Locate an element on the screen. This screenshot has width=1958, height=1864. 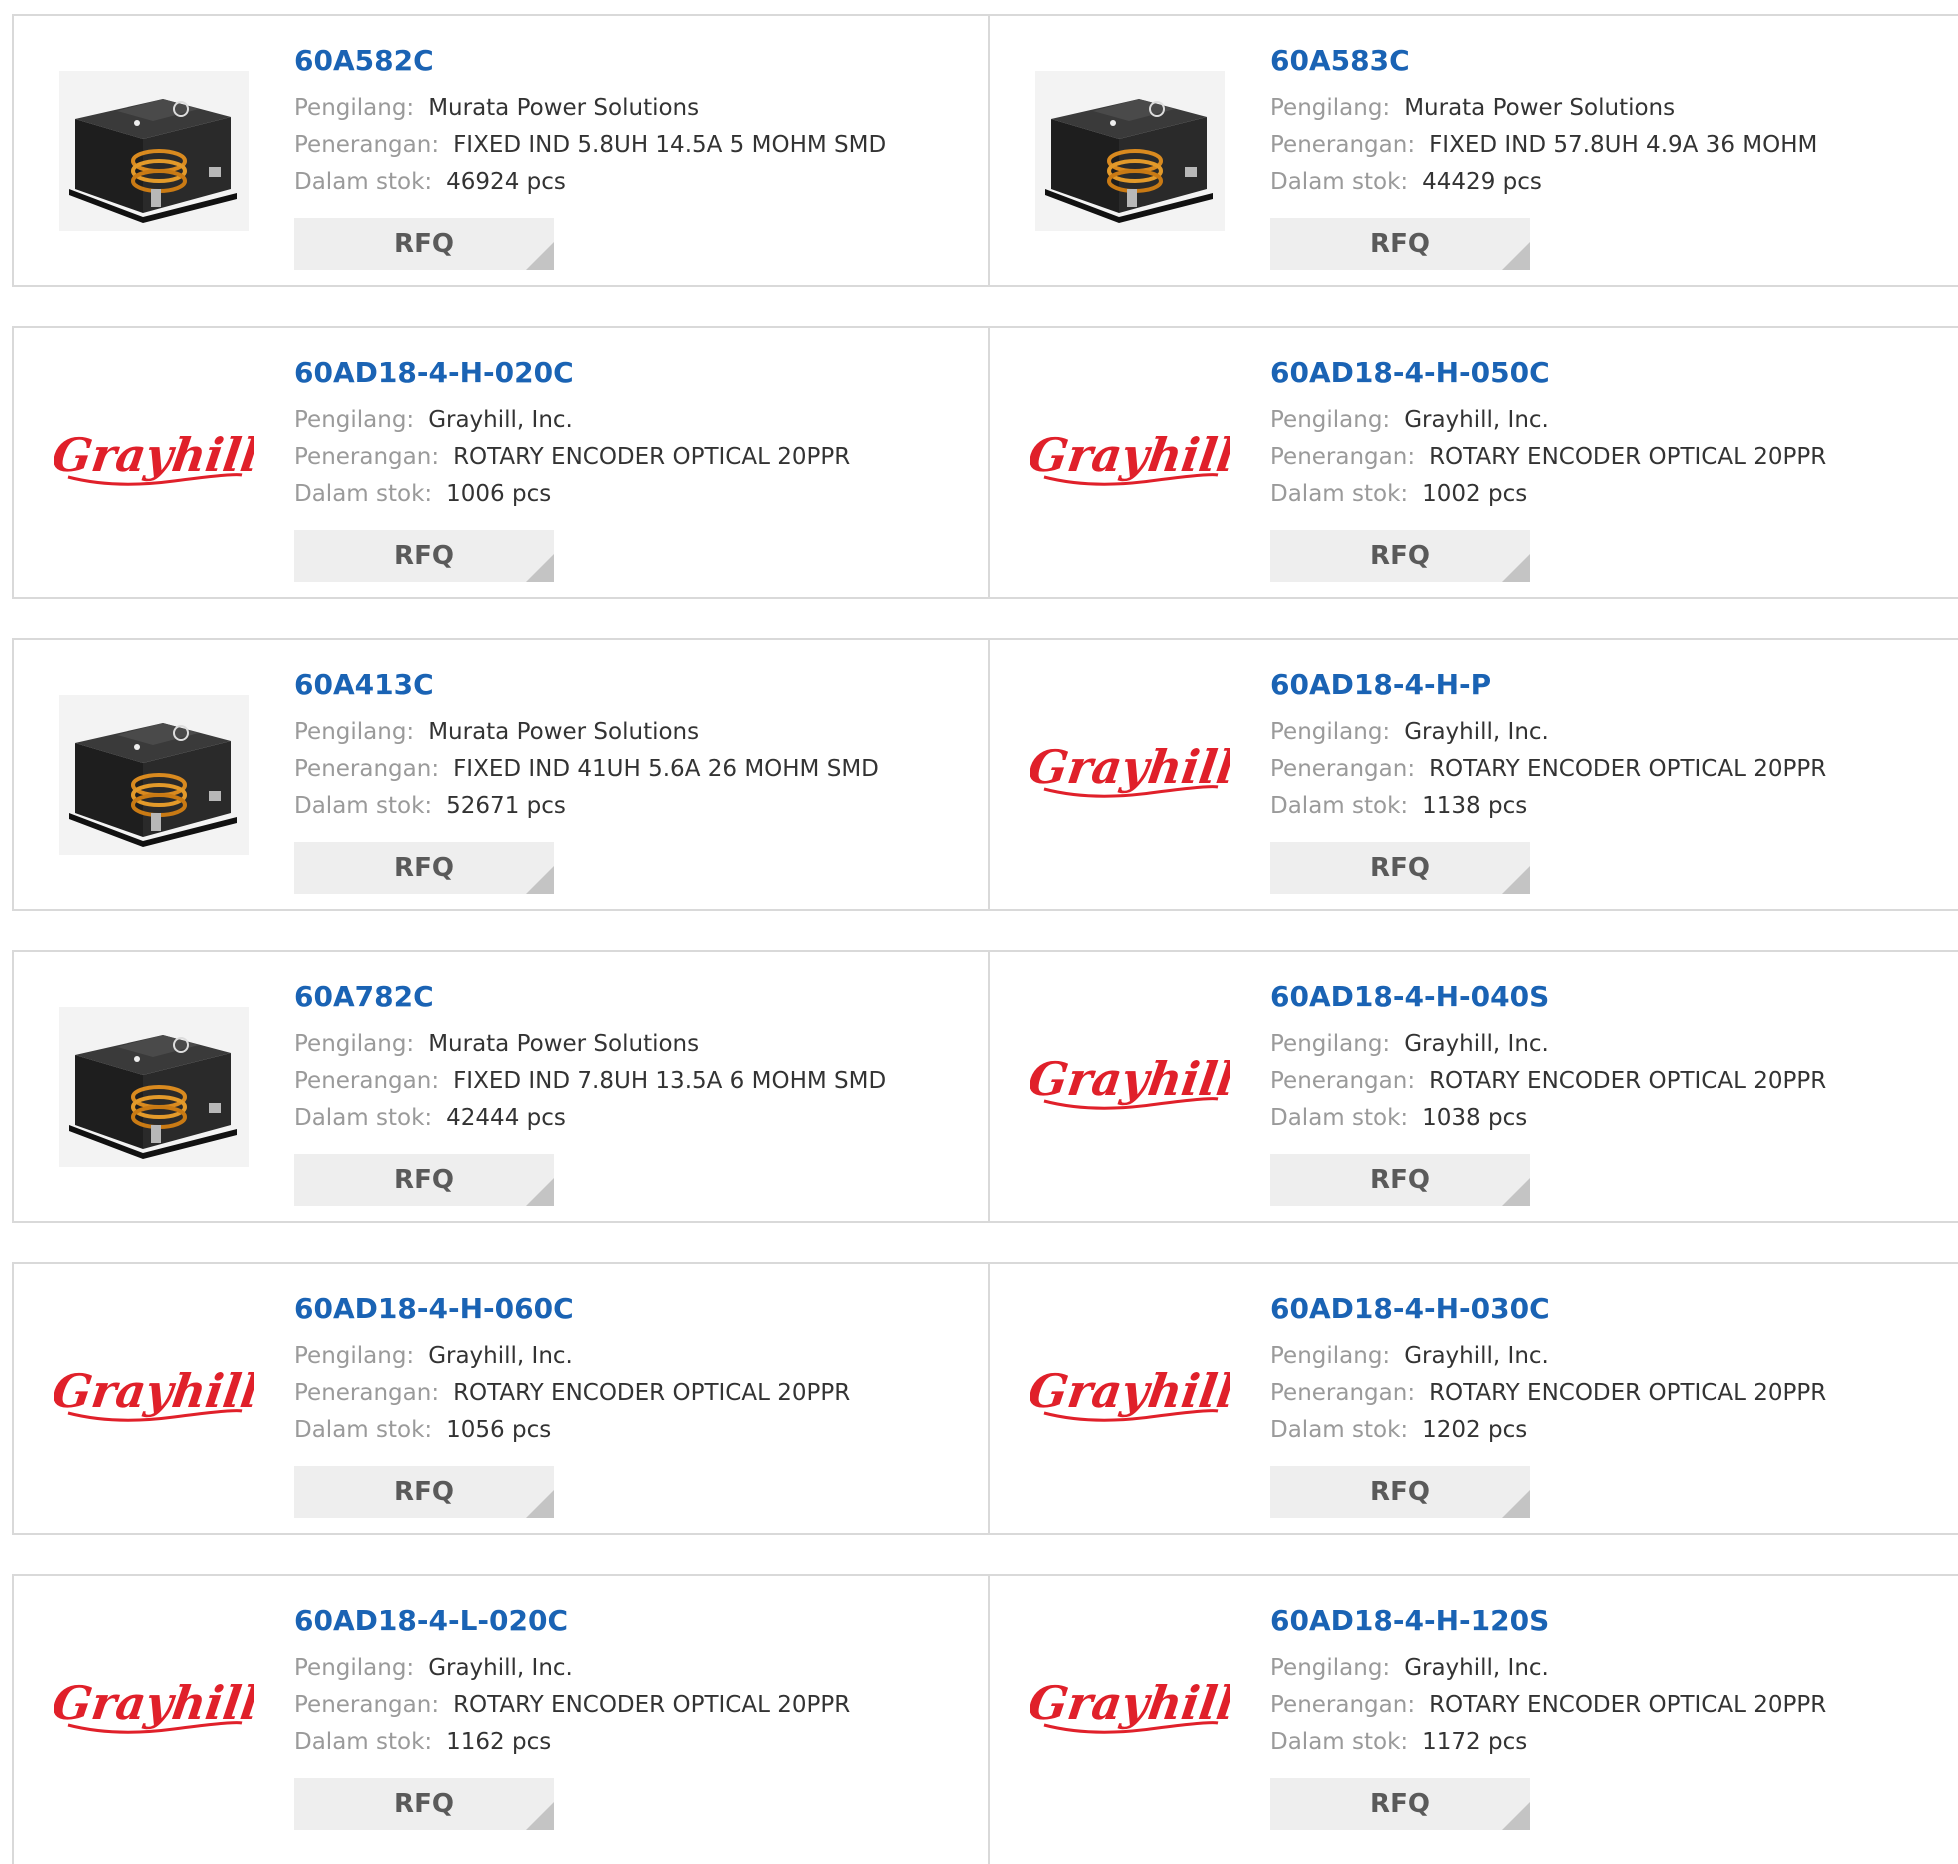
product-row: Grayhill 60AD18-4-H-020C Pengilang is located at coordinates (985, 462).